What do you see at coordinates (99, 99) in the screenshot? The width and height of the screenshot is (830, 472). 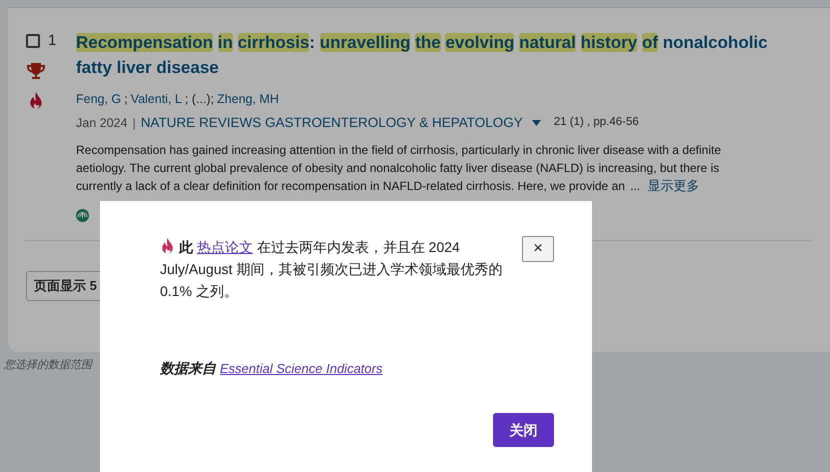 I see `author-link: Feng, G` at bounding box center [99, 99].